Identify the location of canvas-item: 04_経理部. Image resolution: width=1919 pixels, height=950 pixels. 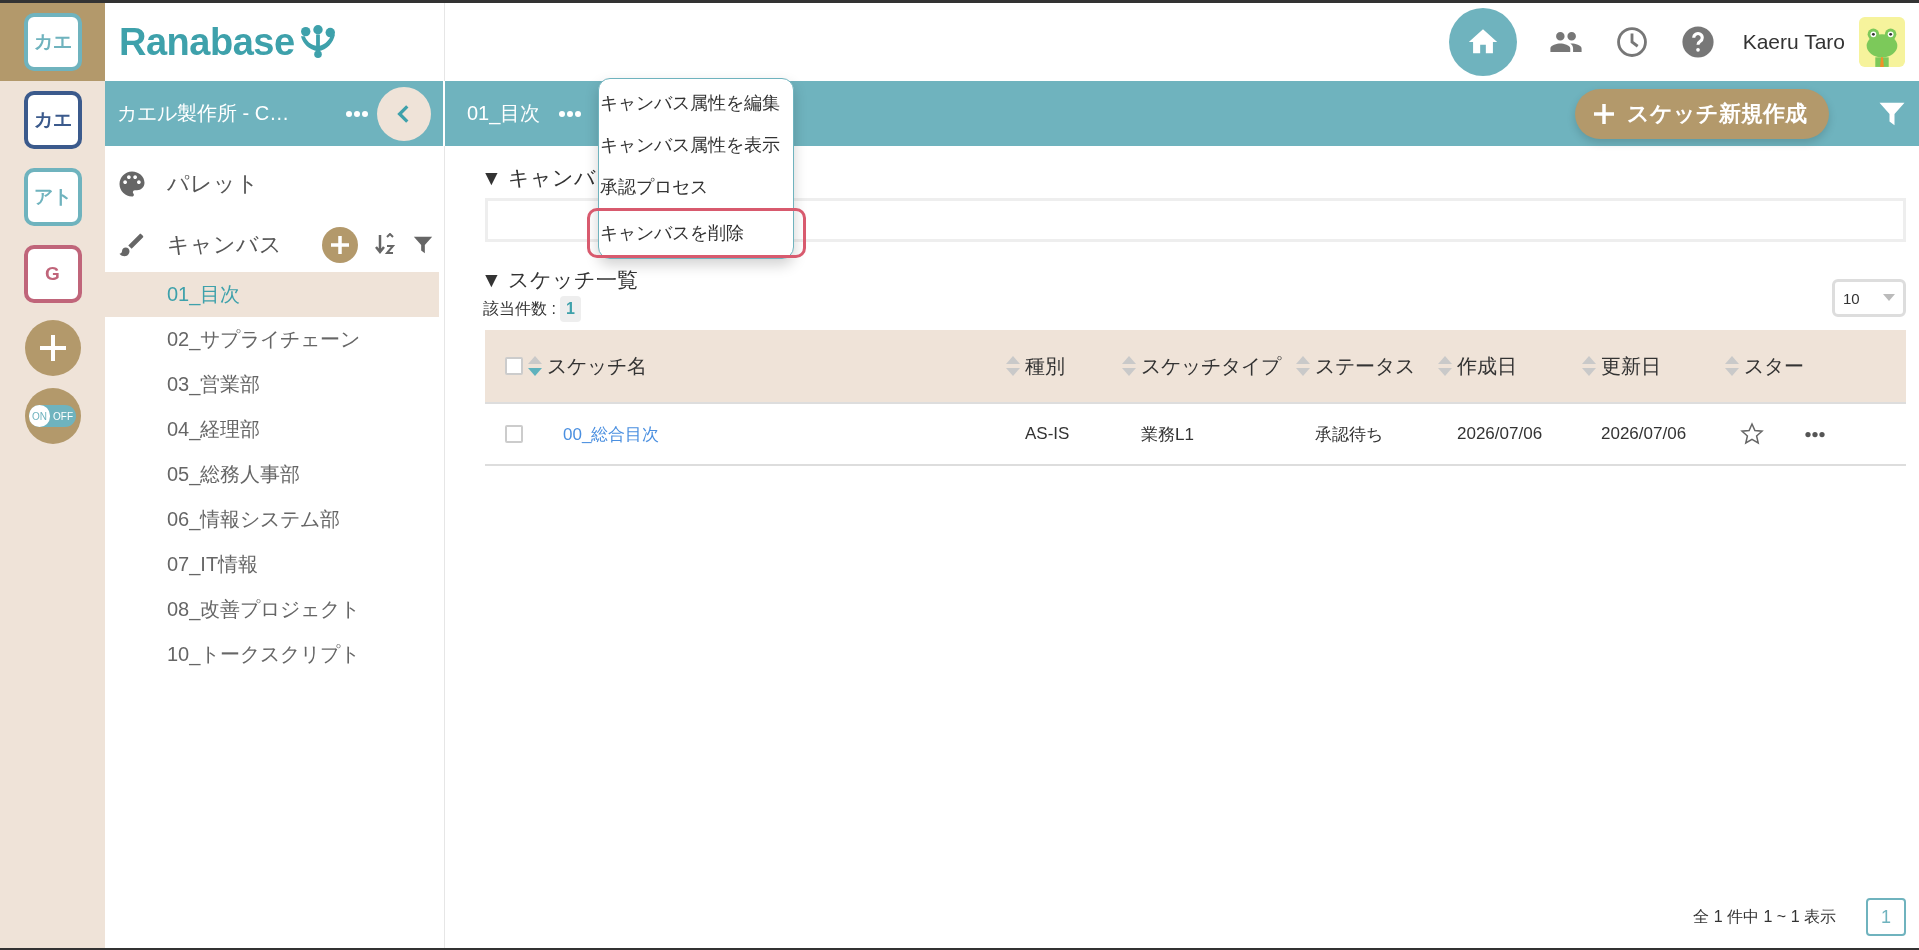
(272, 429).